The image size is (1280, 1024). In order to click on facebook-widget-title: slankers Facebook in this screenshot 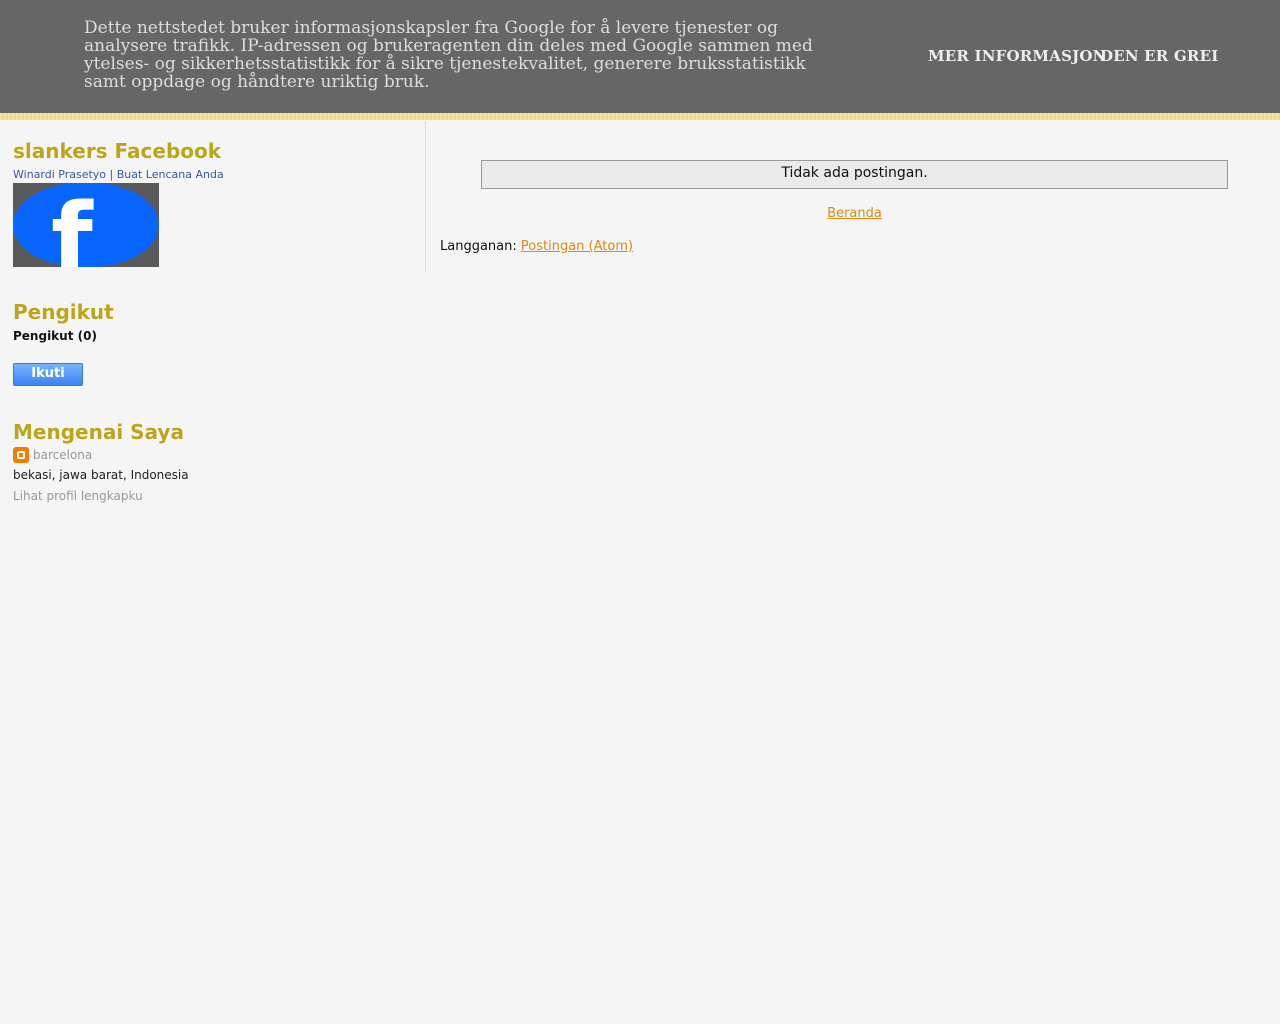, I will do `click(117, 151)`.